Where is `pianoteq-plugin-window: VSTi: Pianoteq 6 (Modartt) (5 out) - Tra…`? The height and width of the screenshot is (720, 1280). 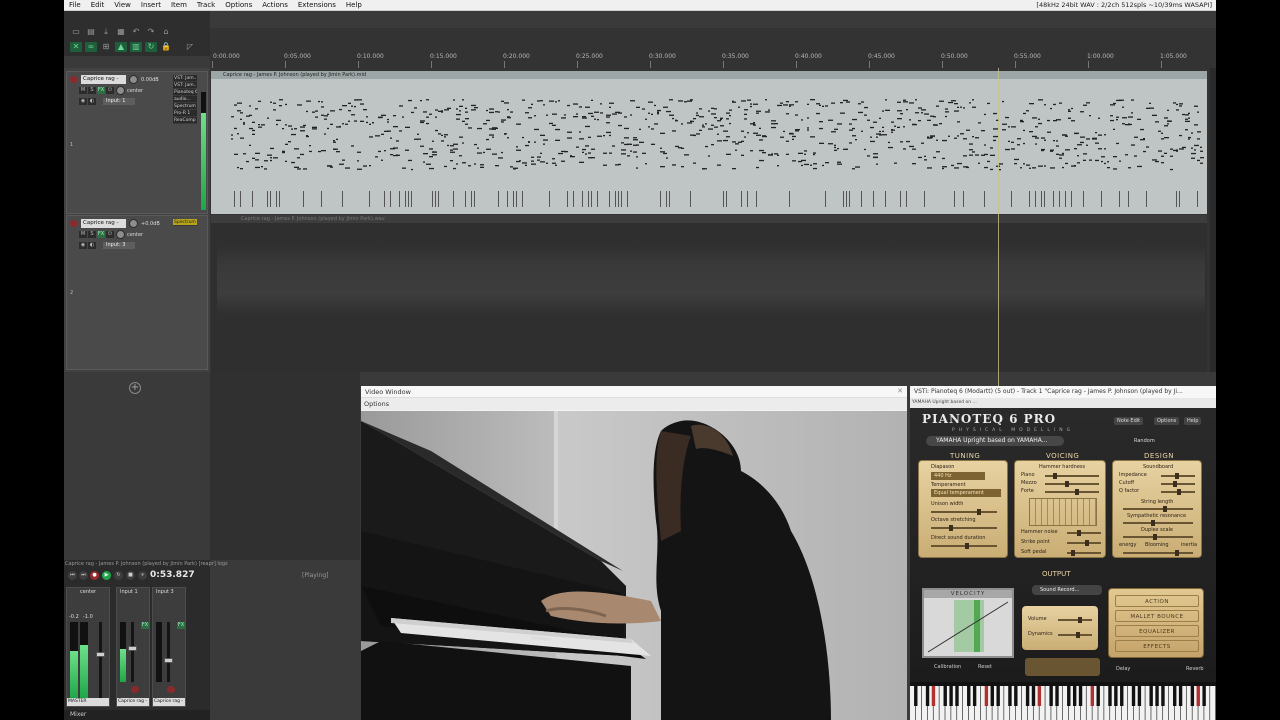 pianoteq-plugin-window: VSTi: Pianoteq 6 (Modartt) (5 out) - Tra… is located at coordinates (1063, 553).